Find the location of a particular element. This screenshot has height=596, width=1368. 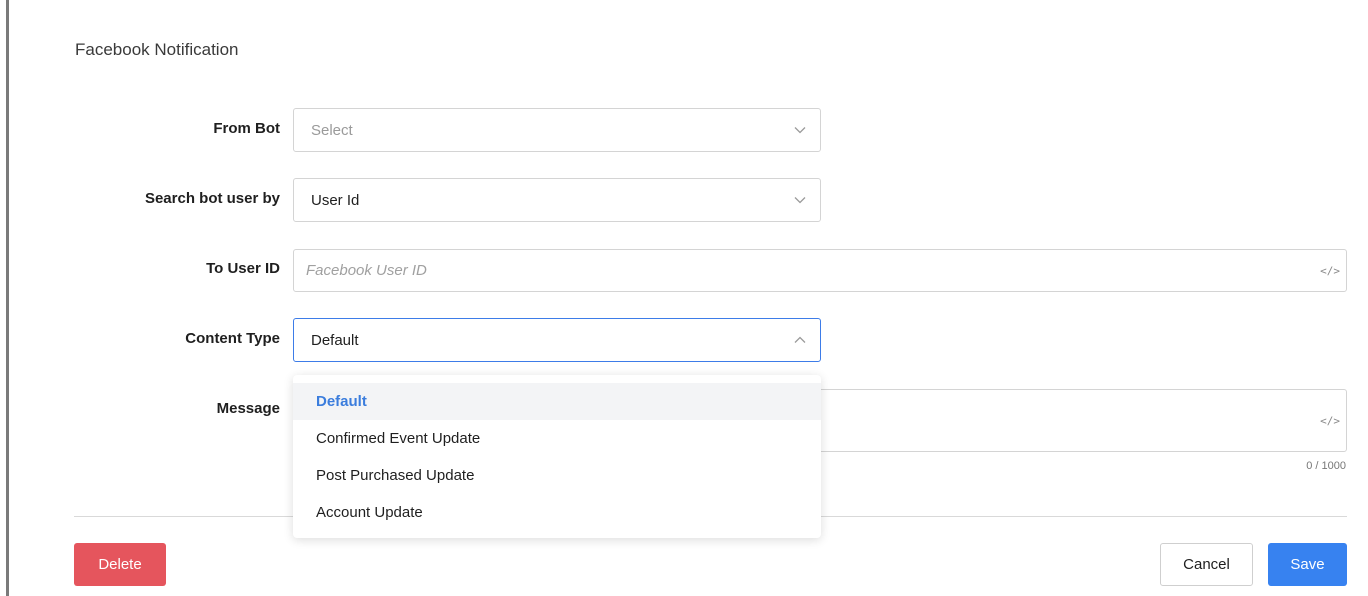

dropdown-option-default: Default is located at coordinates (557, 401).